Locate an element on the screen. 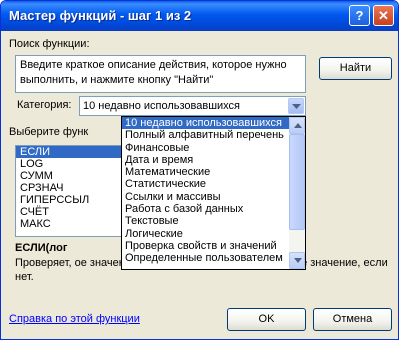 The image size is (399, 340). category-option: Логические is located at coordinates (213, 234).